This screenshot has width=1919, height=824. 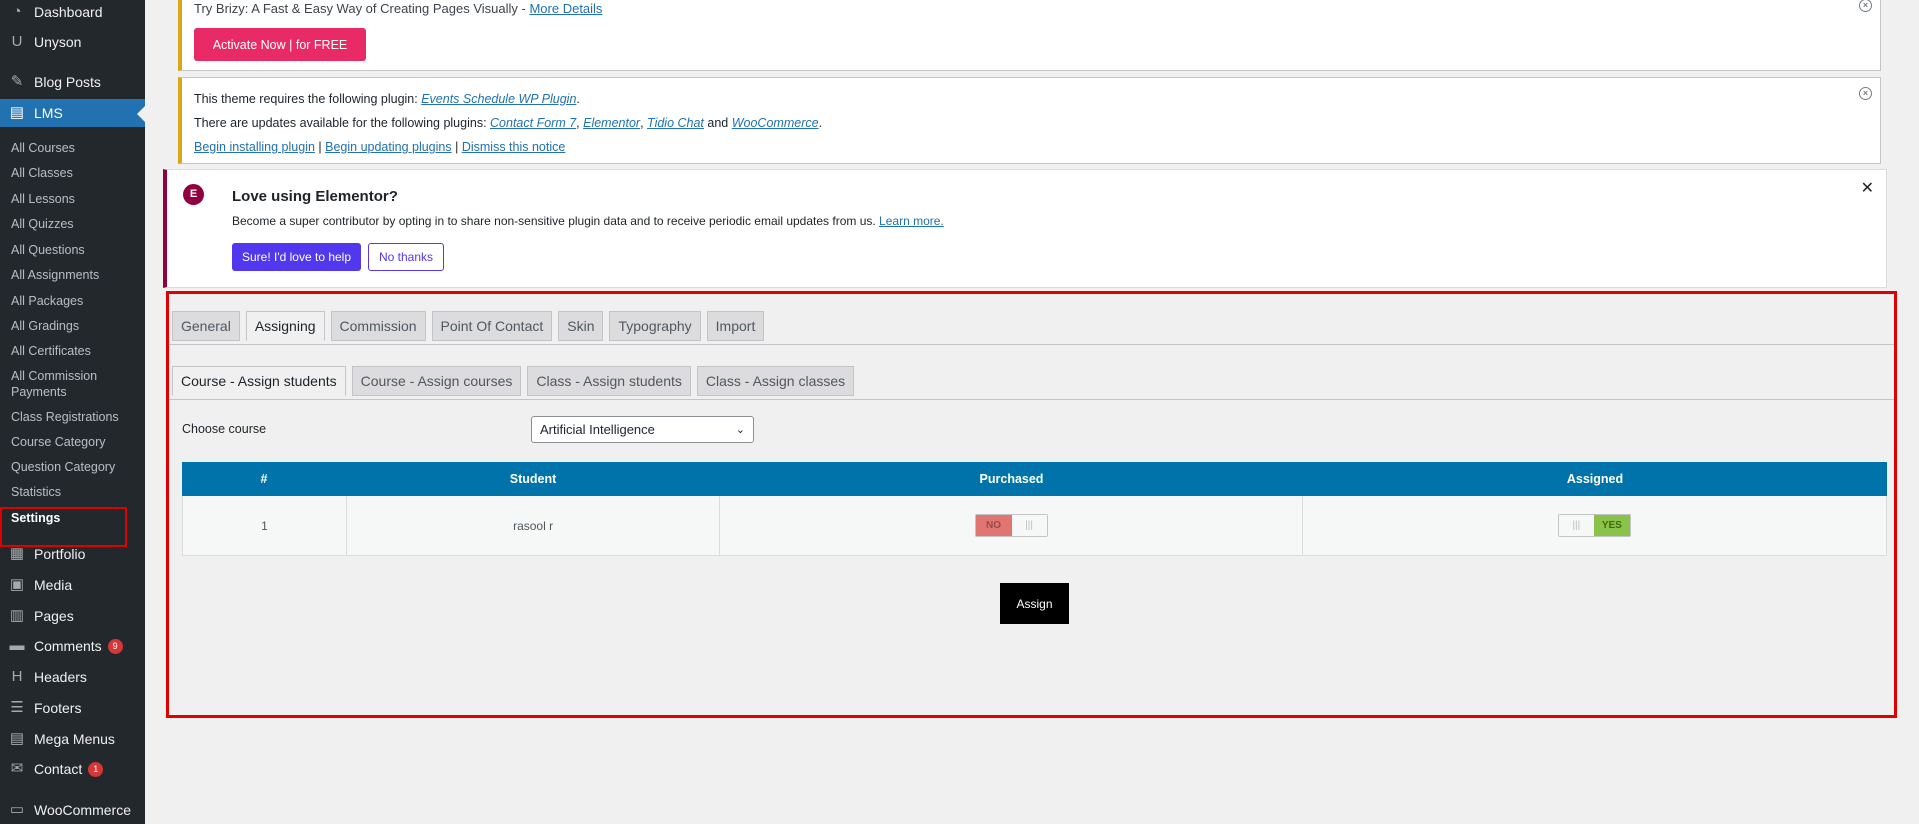 I want to click on assigned-cell: ||| YES, so click(x=1594, y=525).